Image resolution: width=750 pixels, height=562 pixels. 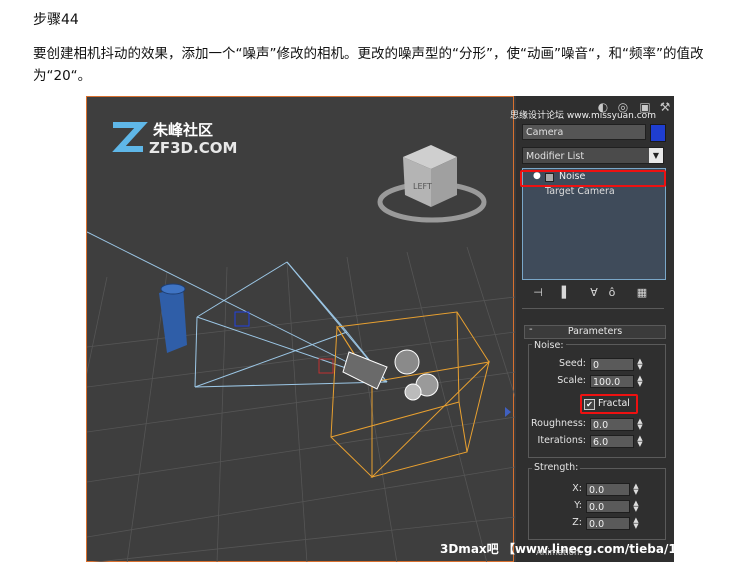 I want to click on modifier-list-label: Modifier List, so click(x=555, y=156).